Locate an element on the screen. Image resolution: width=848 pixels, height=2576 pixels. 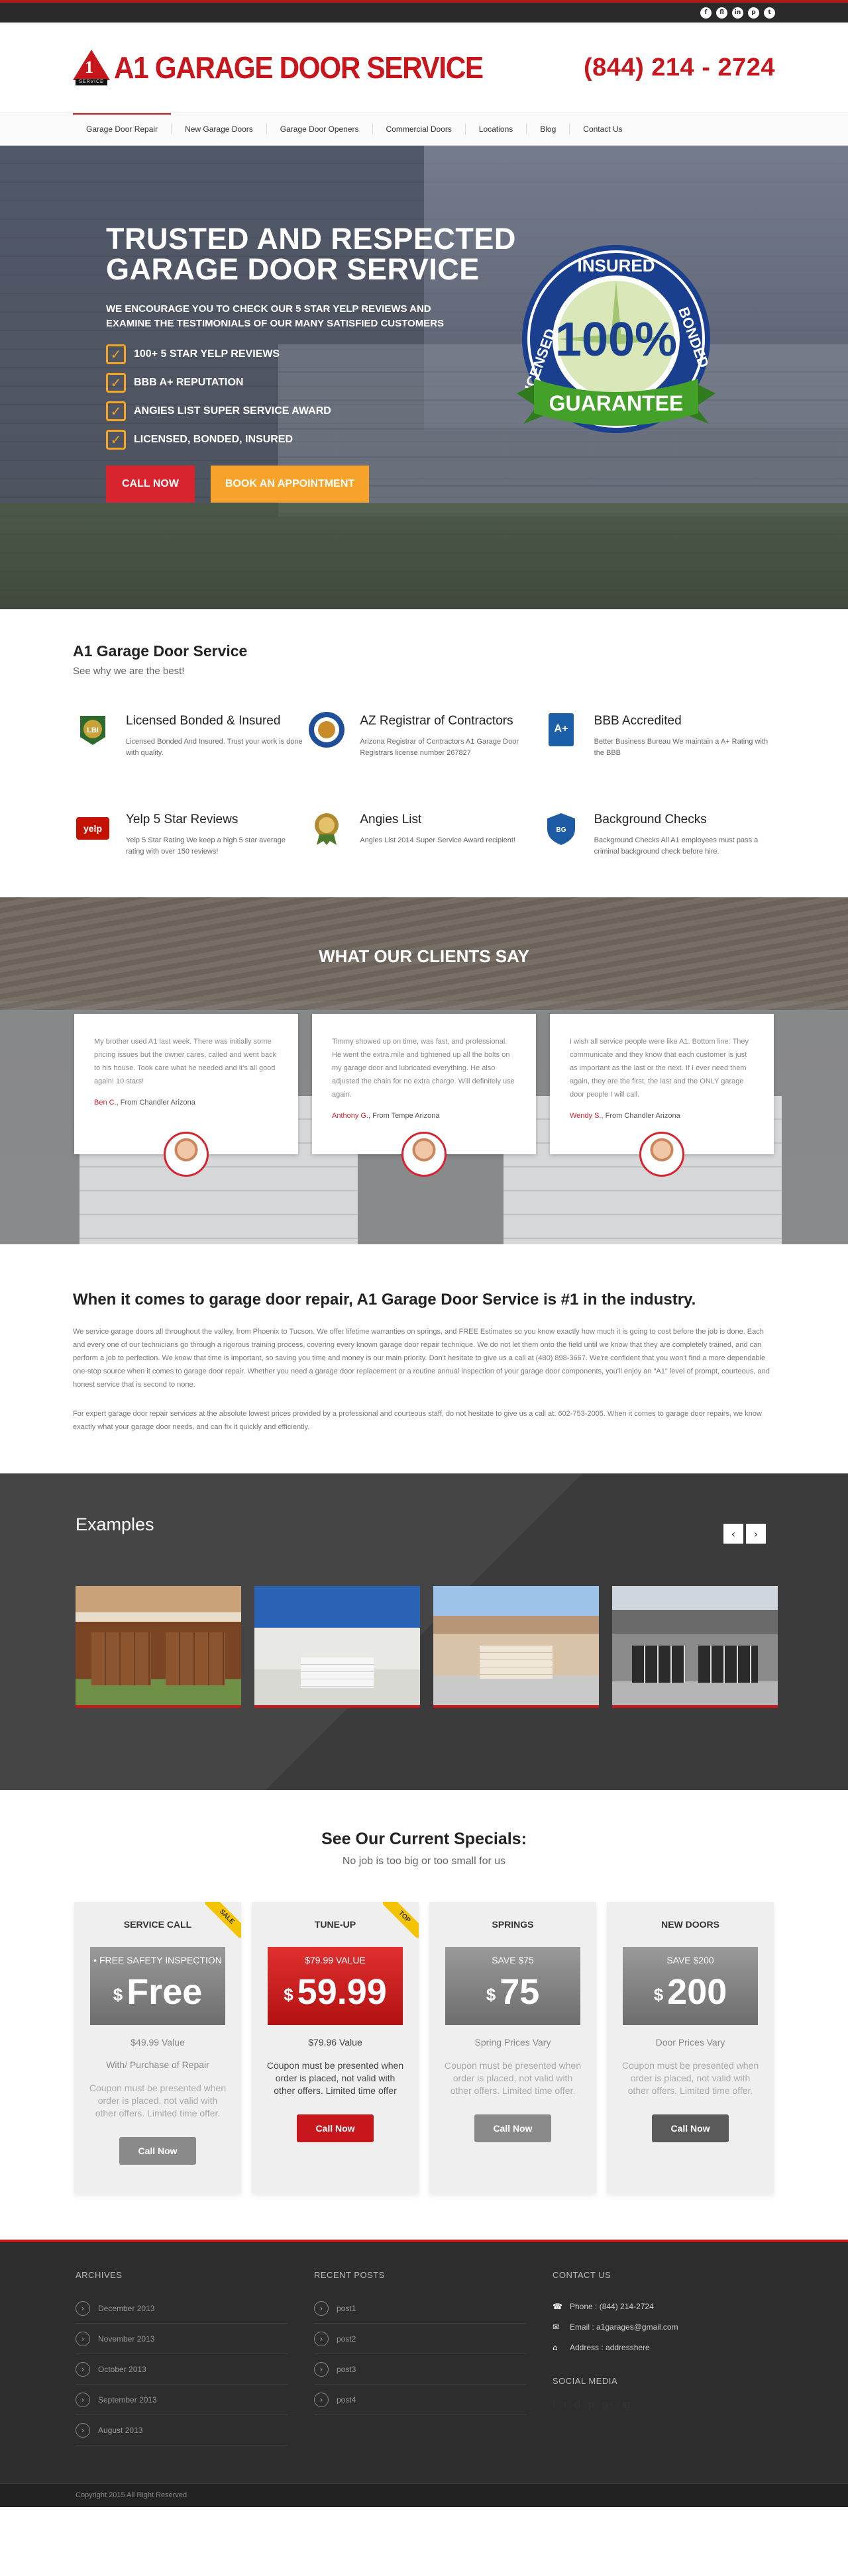
footer-phone: Phone : (844) 214-2724 is located at coordinates (612, 2306).